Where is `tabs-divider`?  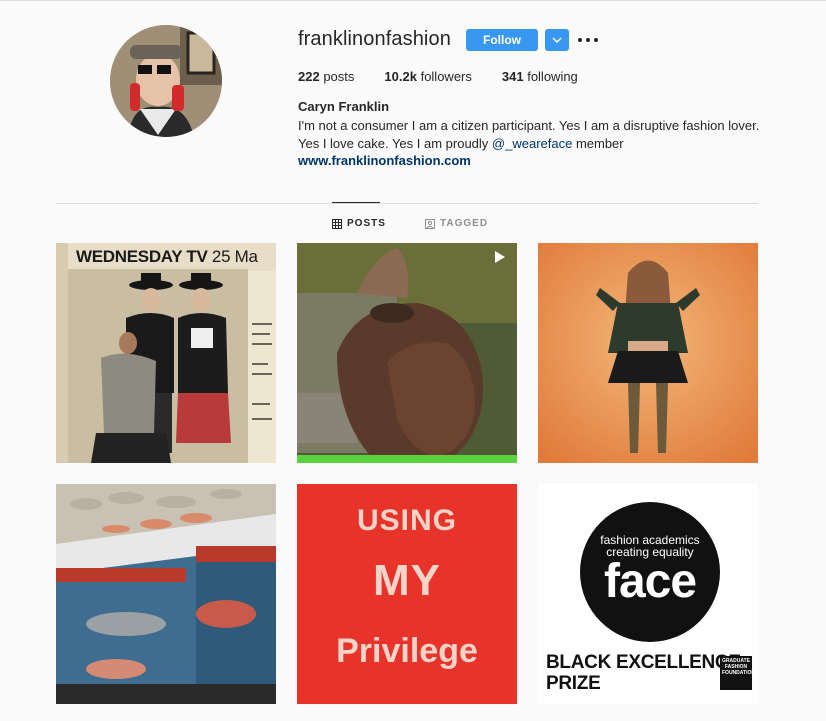
tabs-divider is located at coordinates (407, 203).